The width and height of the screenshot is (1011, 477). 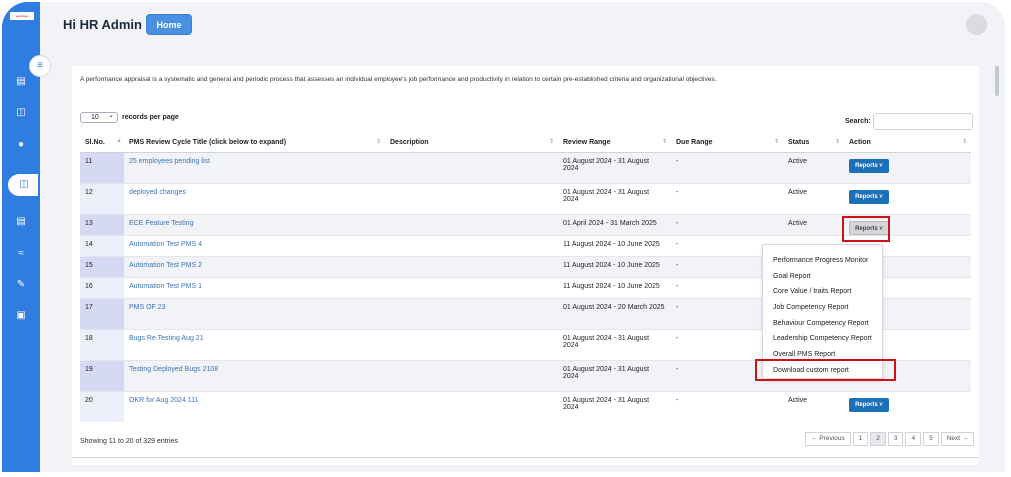 I want to click on row-title: PMS OF 23, so click(x=254, y=313).